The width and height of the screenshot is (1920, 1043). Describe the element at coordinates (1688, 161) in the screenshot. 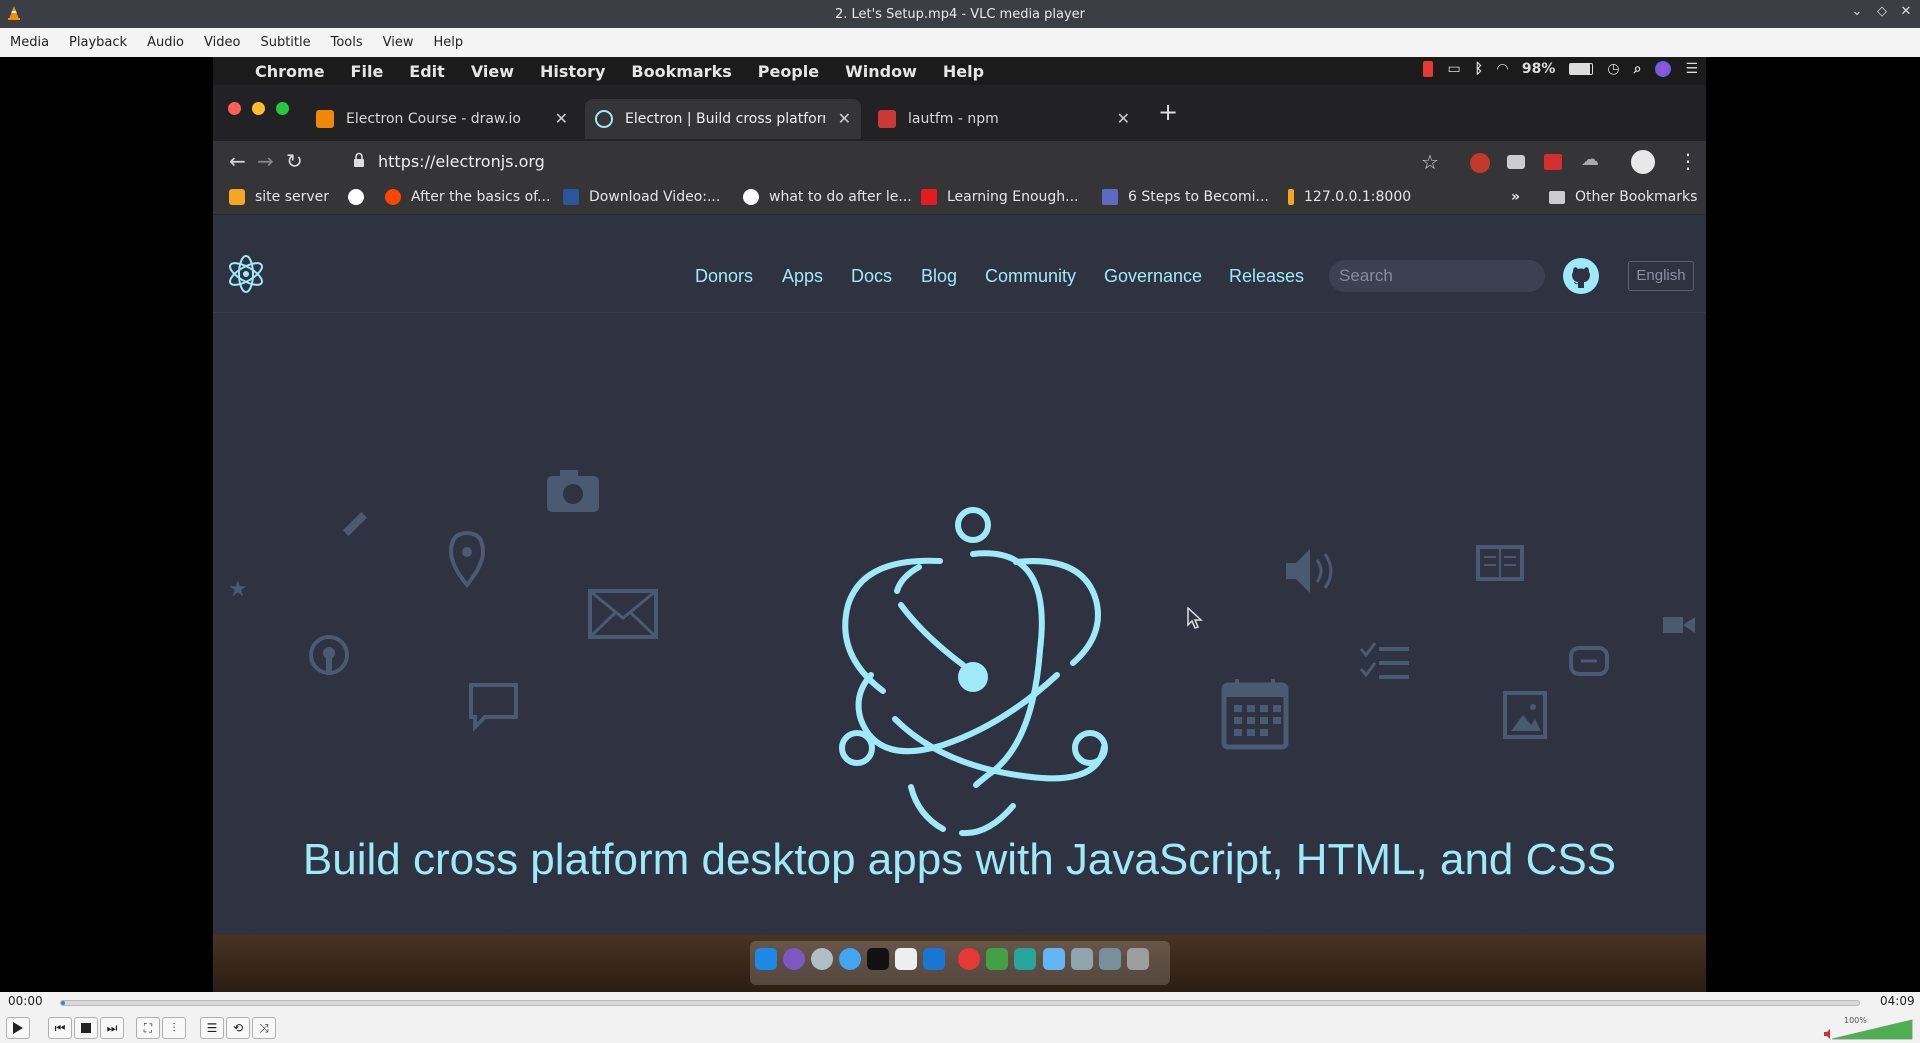

I see `chrome-menu-icon: ⋮` at that location.